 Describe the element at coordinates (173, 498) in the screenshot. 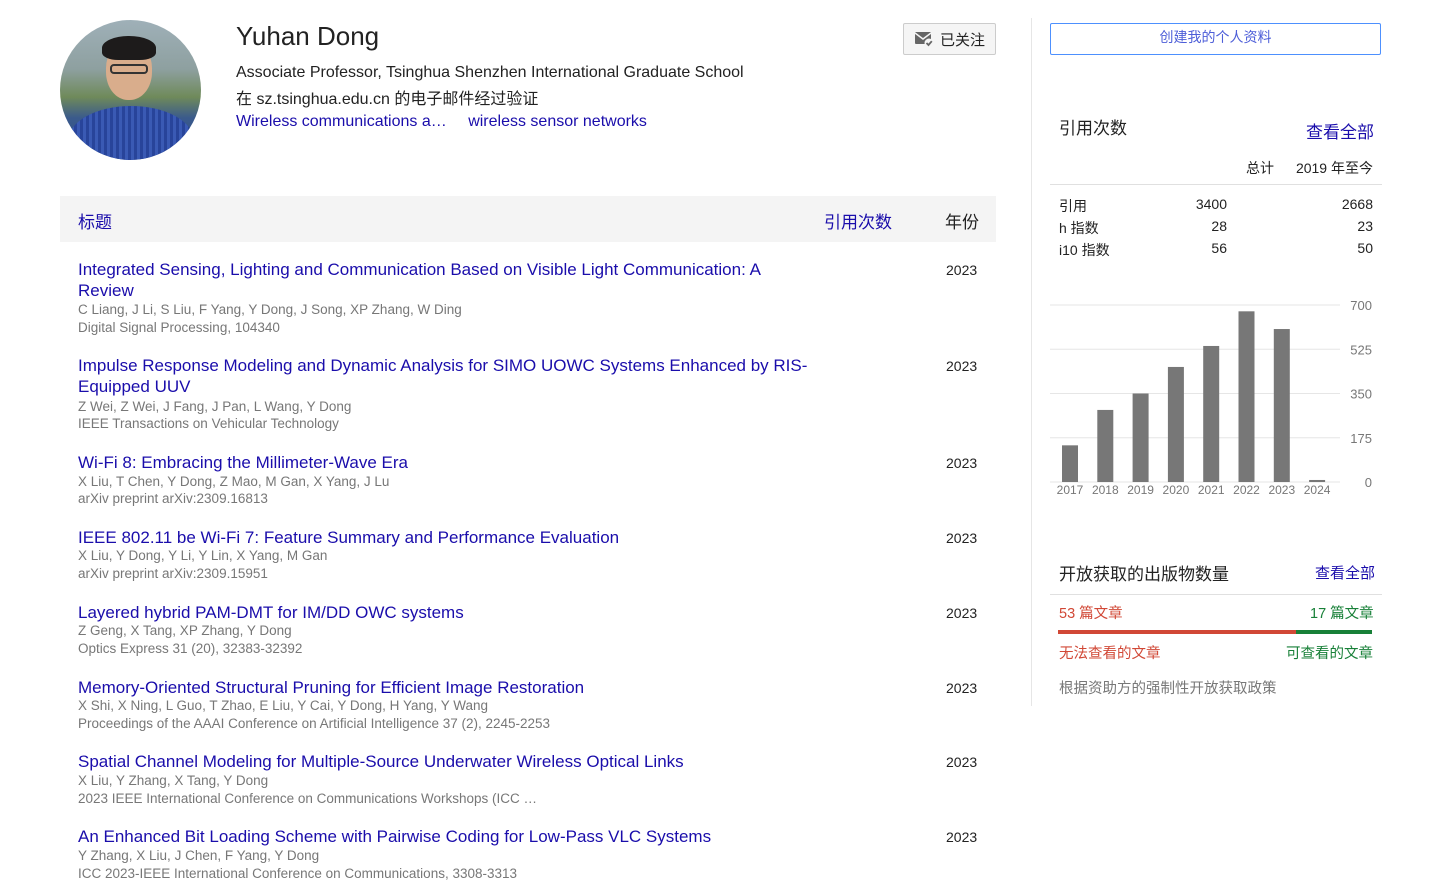

I see `article-venue: arXiv preprint arXiv:2309.16813` at that location.